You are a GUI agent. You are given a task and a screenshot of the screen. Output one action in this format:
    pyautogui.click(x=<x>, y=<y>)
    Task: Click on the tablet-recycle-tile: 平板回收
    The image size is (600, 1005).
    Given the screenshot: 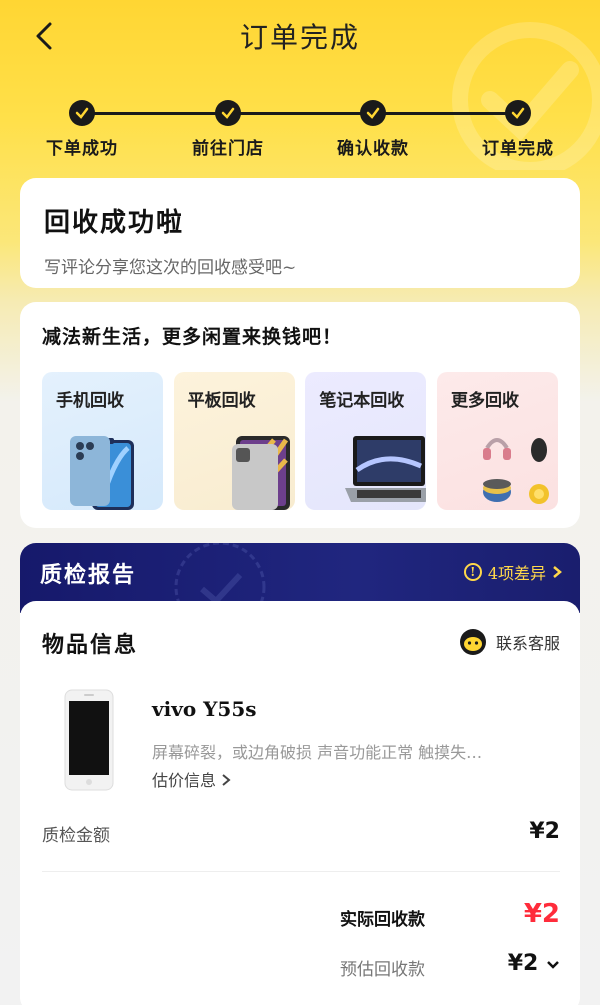 What is the action you would take?
    pyautogui.click(x=234, y=441)
    